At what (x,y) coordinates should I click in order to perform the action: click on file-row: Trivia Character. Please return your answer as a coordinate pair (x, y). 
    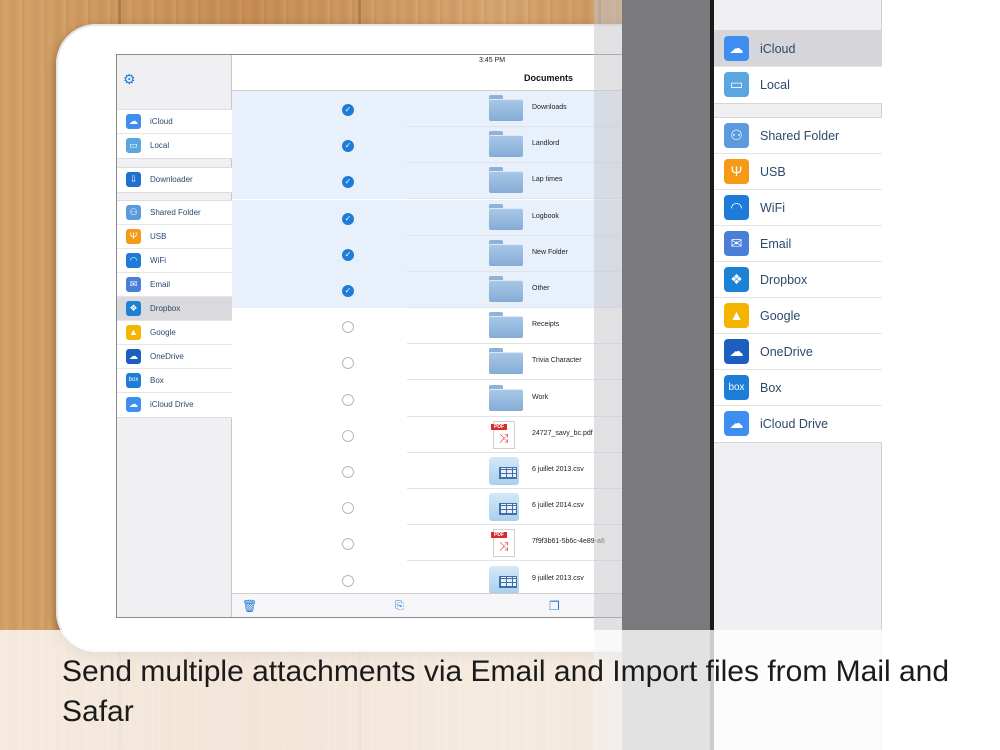
    Looking at the image, I should click on (443, 362).